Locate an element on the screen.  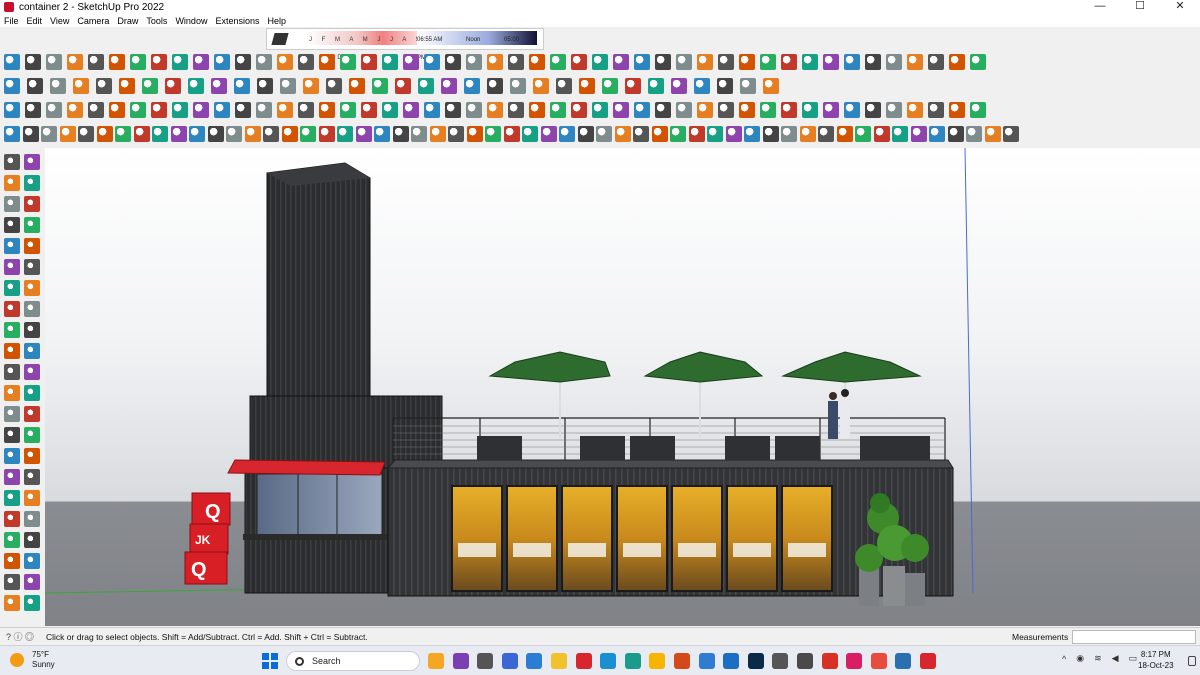
minimize-button: — is located at coordinates (1100, 7).